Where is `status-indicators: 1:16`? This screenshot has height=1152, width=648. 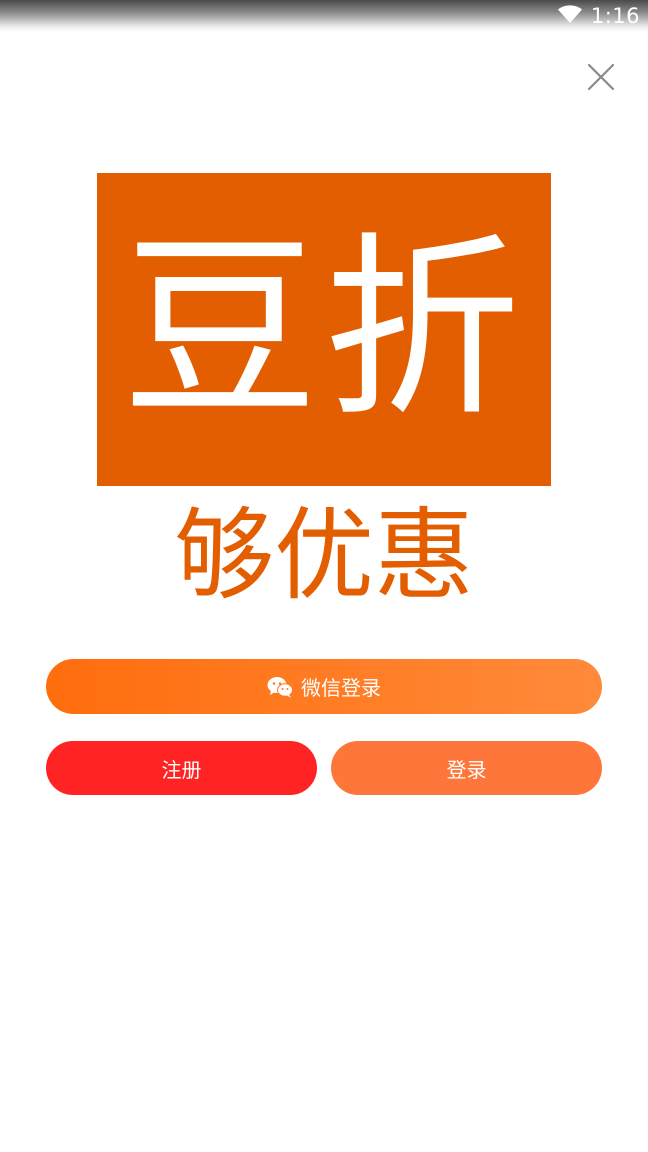
status-indicators: 1:16 is located at coordinates (598, 16).